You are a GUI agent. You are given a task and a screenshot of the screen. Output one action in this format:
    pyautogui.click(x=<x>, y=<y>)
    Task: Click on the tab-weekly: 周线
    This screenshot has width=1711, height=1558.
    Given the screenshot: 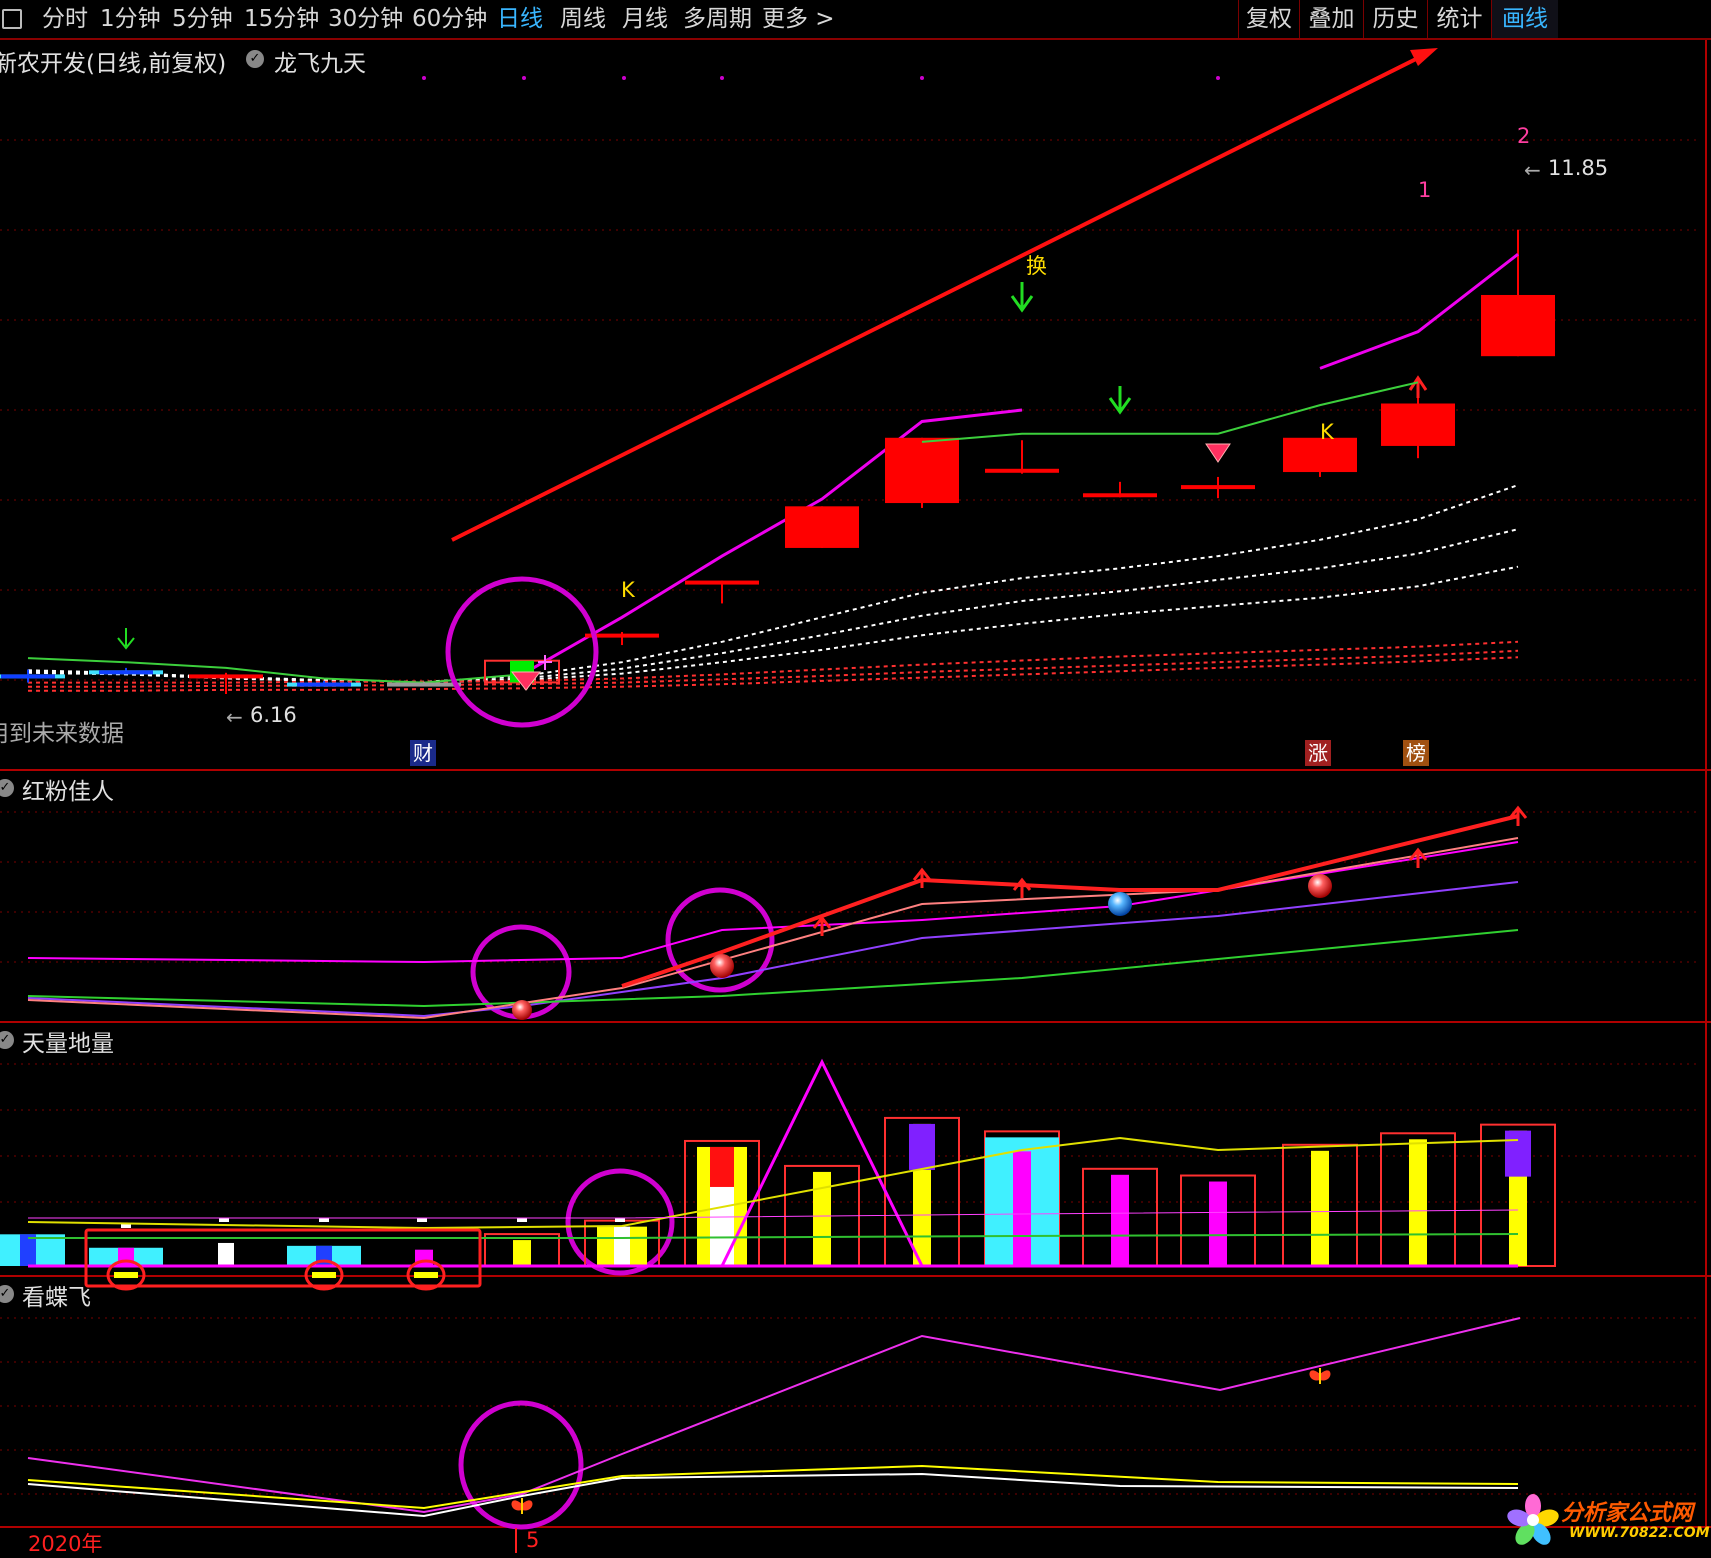 What is the action you would take?
    pyautogui.click(x=583, y=19)
    